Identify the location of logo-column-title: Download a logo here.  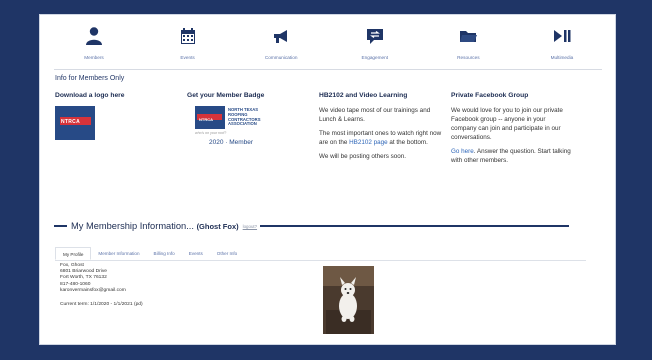
(90, 95).